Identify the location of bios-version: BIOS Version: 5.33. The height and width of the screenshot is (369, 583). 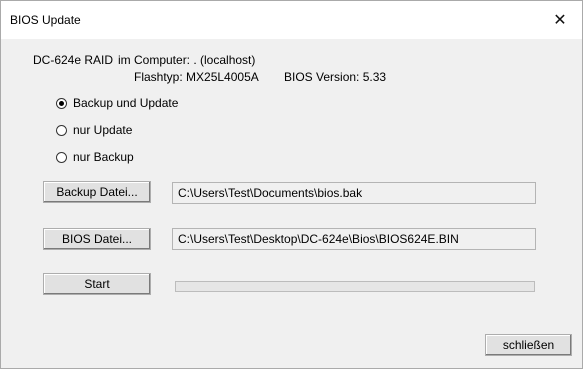
(335, 77).